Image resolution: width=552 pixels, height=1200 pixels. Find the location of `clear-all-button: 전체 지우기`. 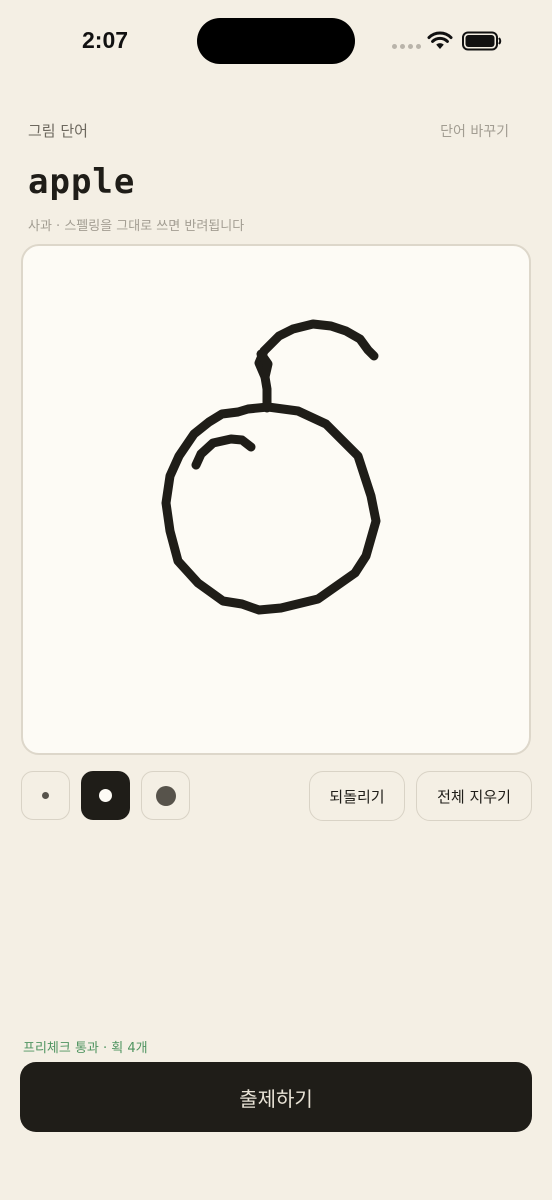

clear-all-button: 전체 지우기 is located at coordinates (474, 796).